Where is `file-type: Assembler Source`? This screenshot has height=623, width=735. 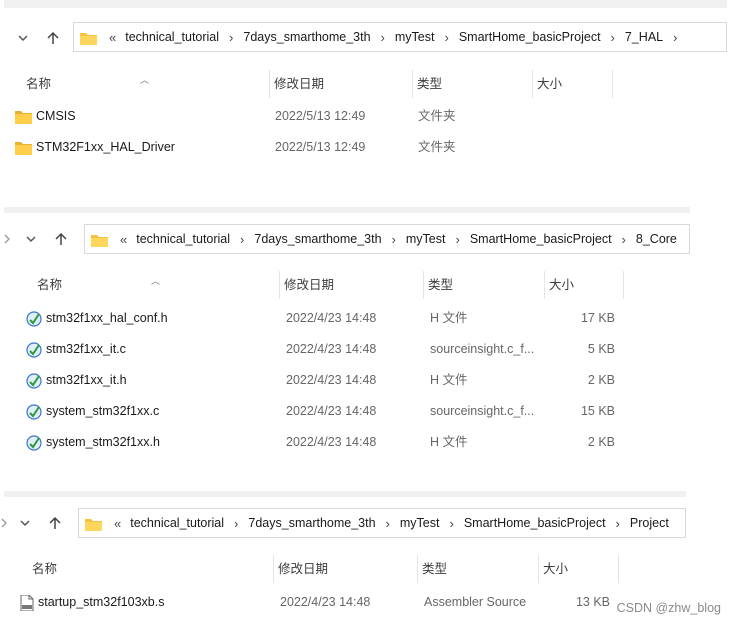 file-type: Assembler Source is located at coordinates (475, 602).